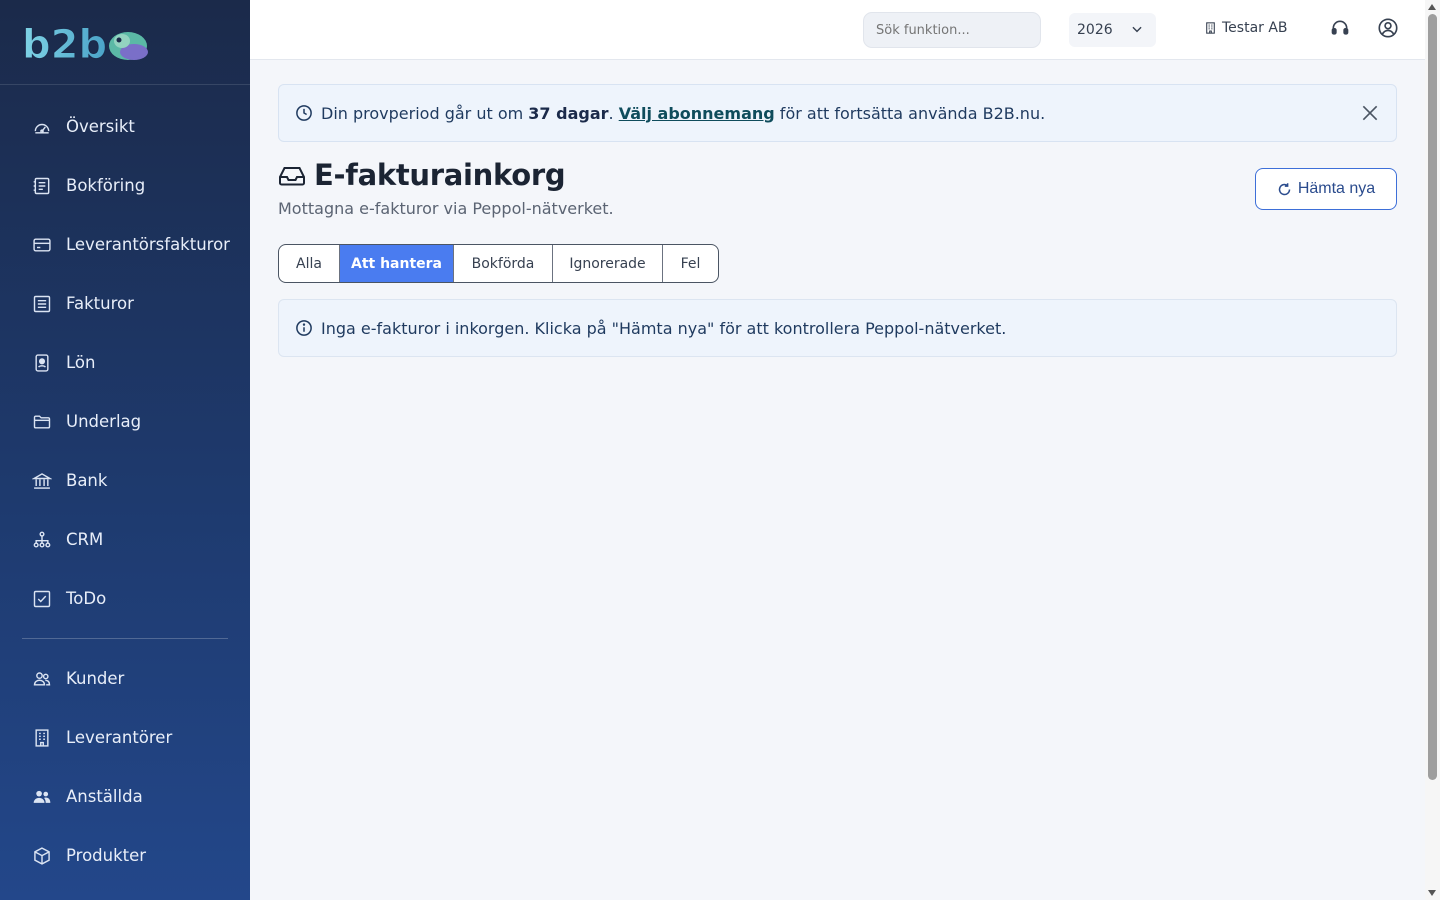  What do you see at coordinates (42, 481) in the screenshot?
I see `bank-icon` at bounding box center [42, 481].